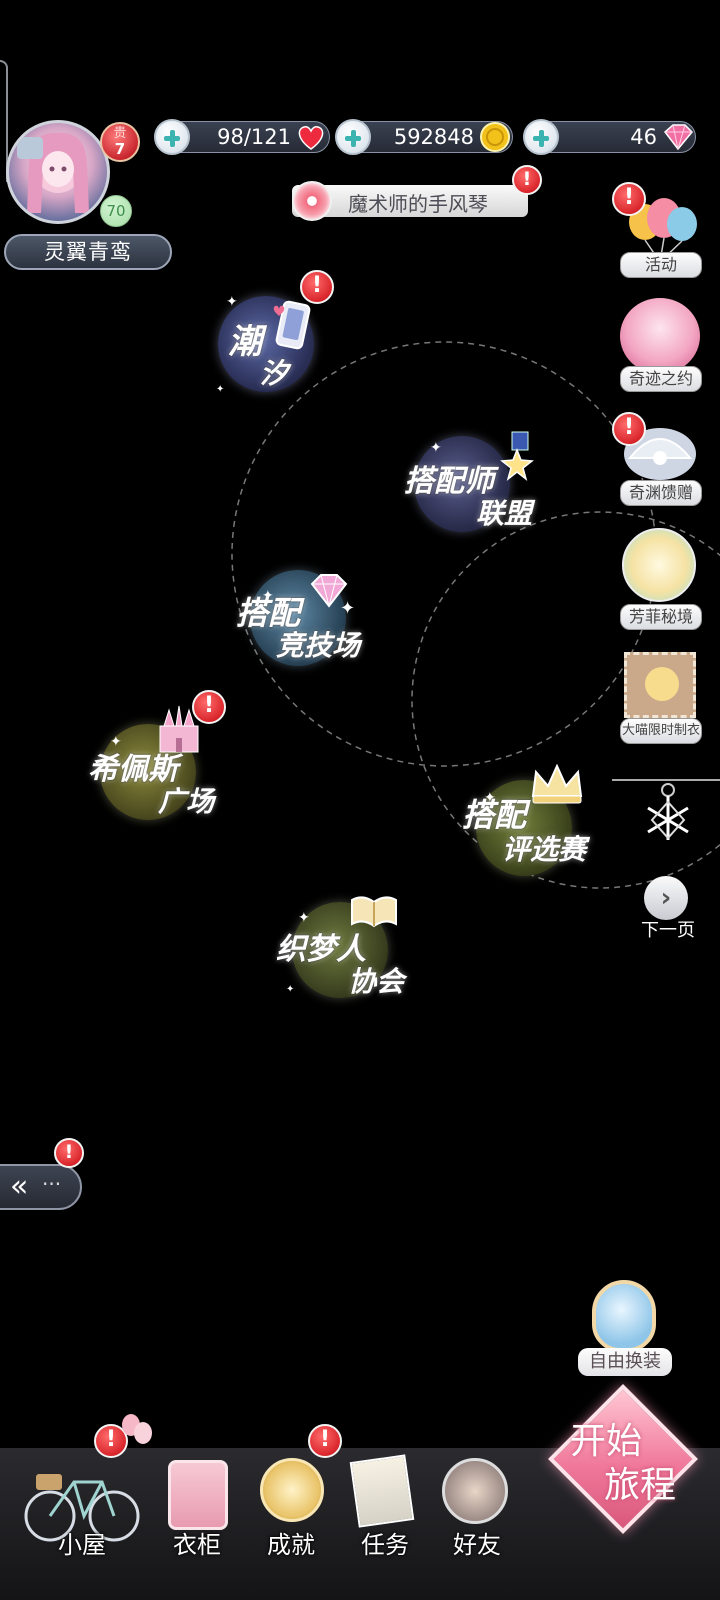  What do you see at coordinates (640, 1485) in the screenshot?
I see `start-journey-label-2: 旅程` at bounding box center [640, 1485].